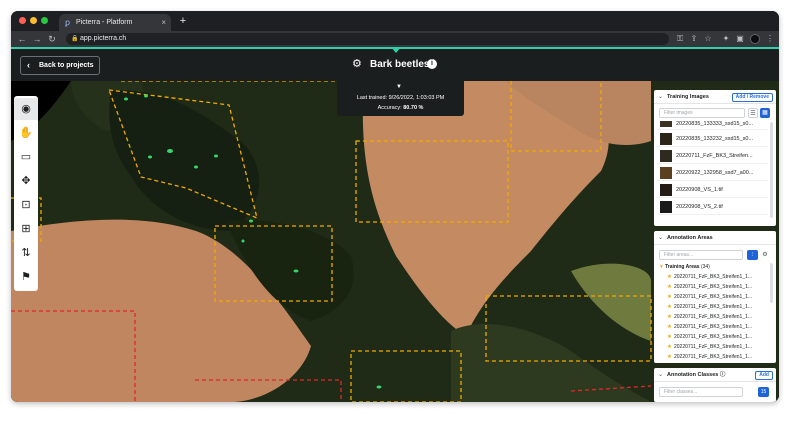 The image size is (800, 423). What do you see at coordinates (183, 21) in the screenshot?
I see `new-tab-button: +` at bounding box center [183, 21].